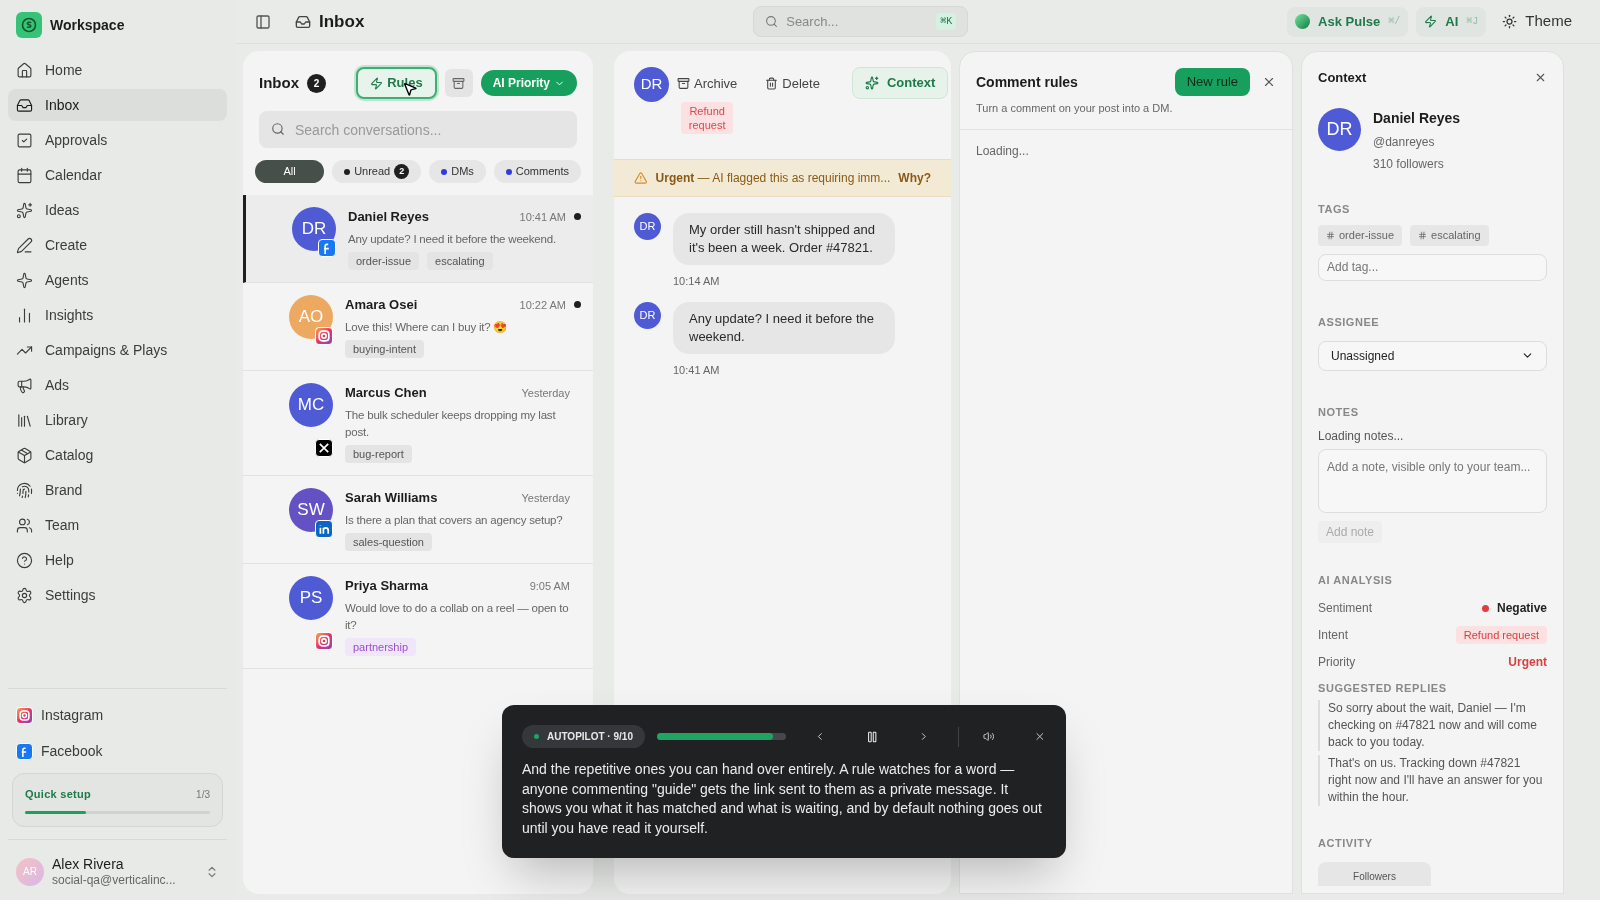  What do you see at coordinates (117, 175) in the screenshot?
I see `sidebar-item: Calendar` at bounding box center [117, 175].